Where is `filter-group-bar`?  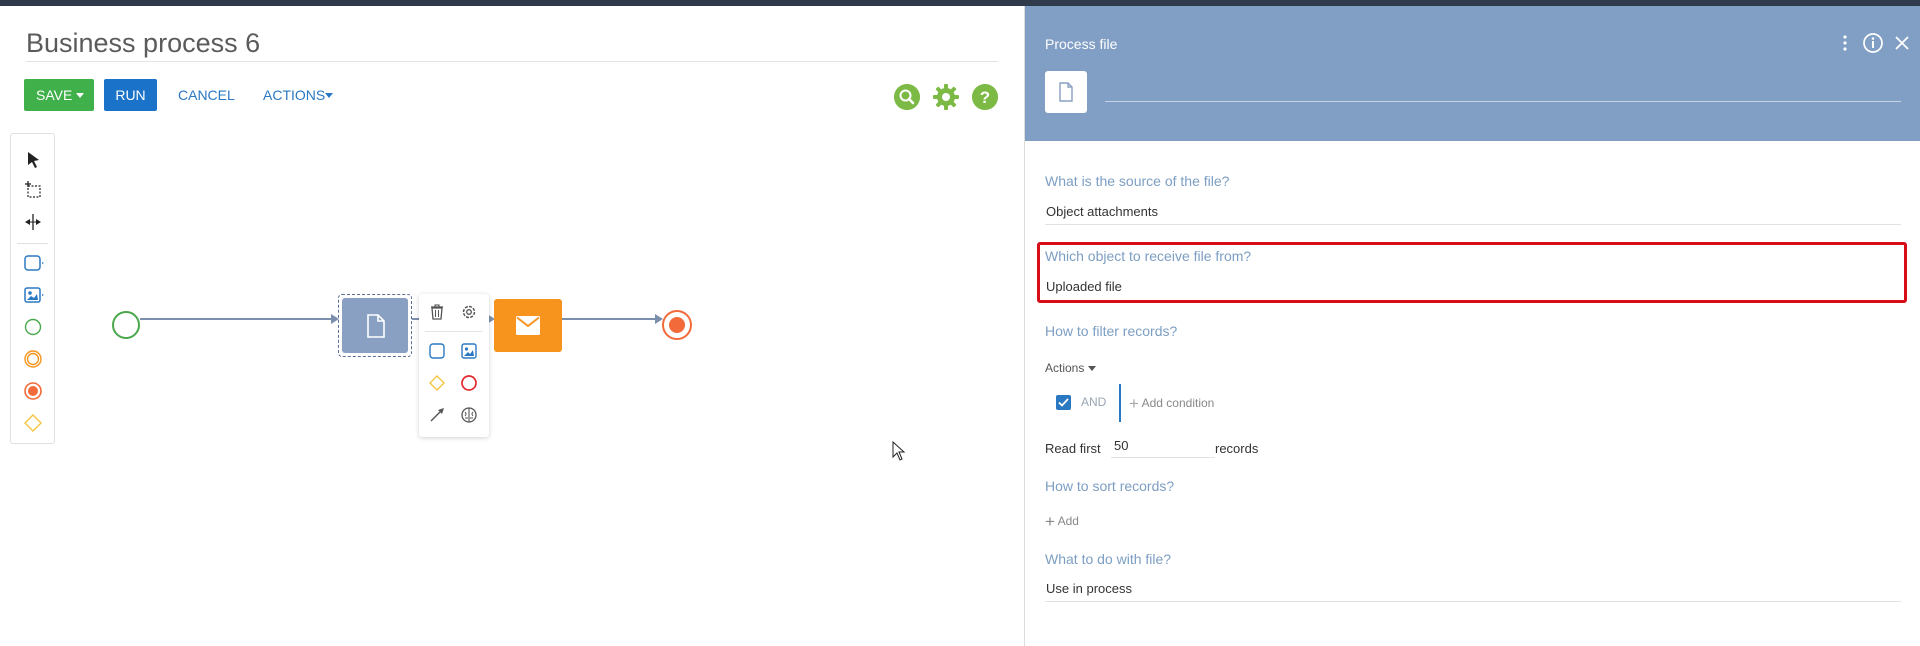
filter-group-bar is located at coordinates (1120, 403).